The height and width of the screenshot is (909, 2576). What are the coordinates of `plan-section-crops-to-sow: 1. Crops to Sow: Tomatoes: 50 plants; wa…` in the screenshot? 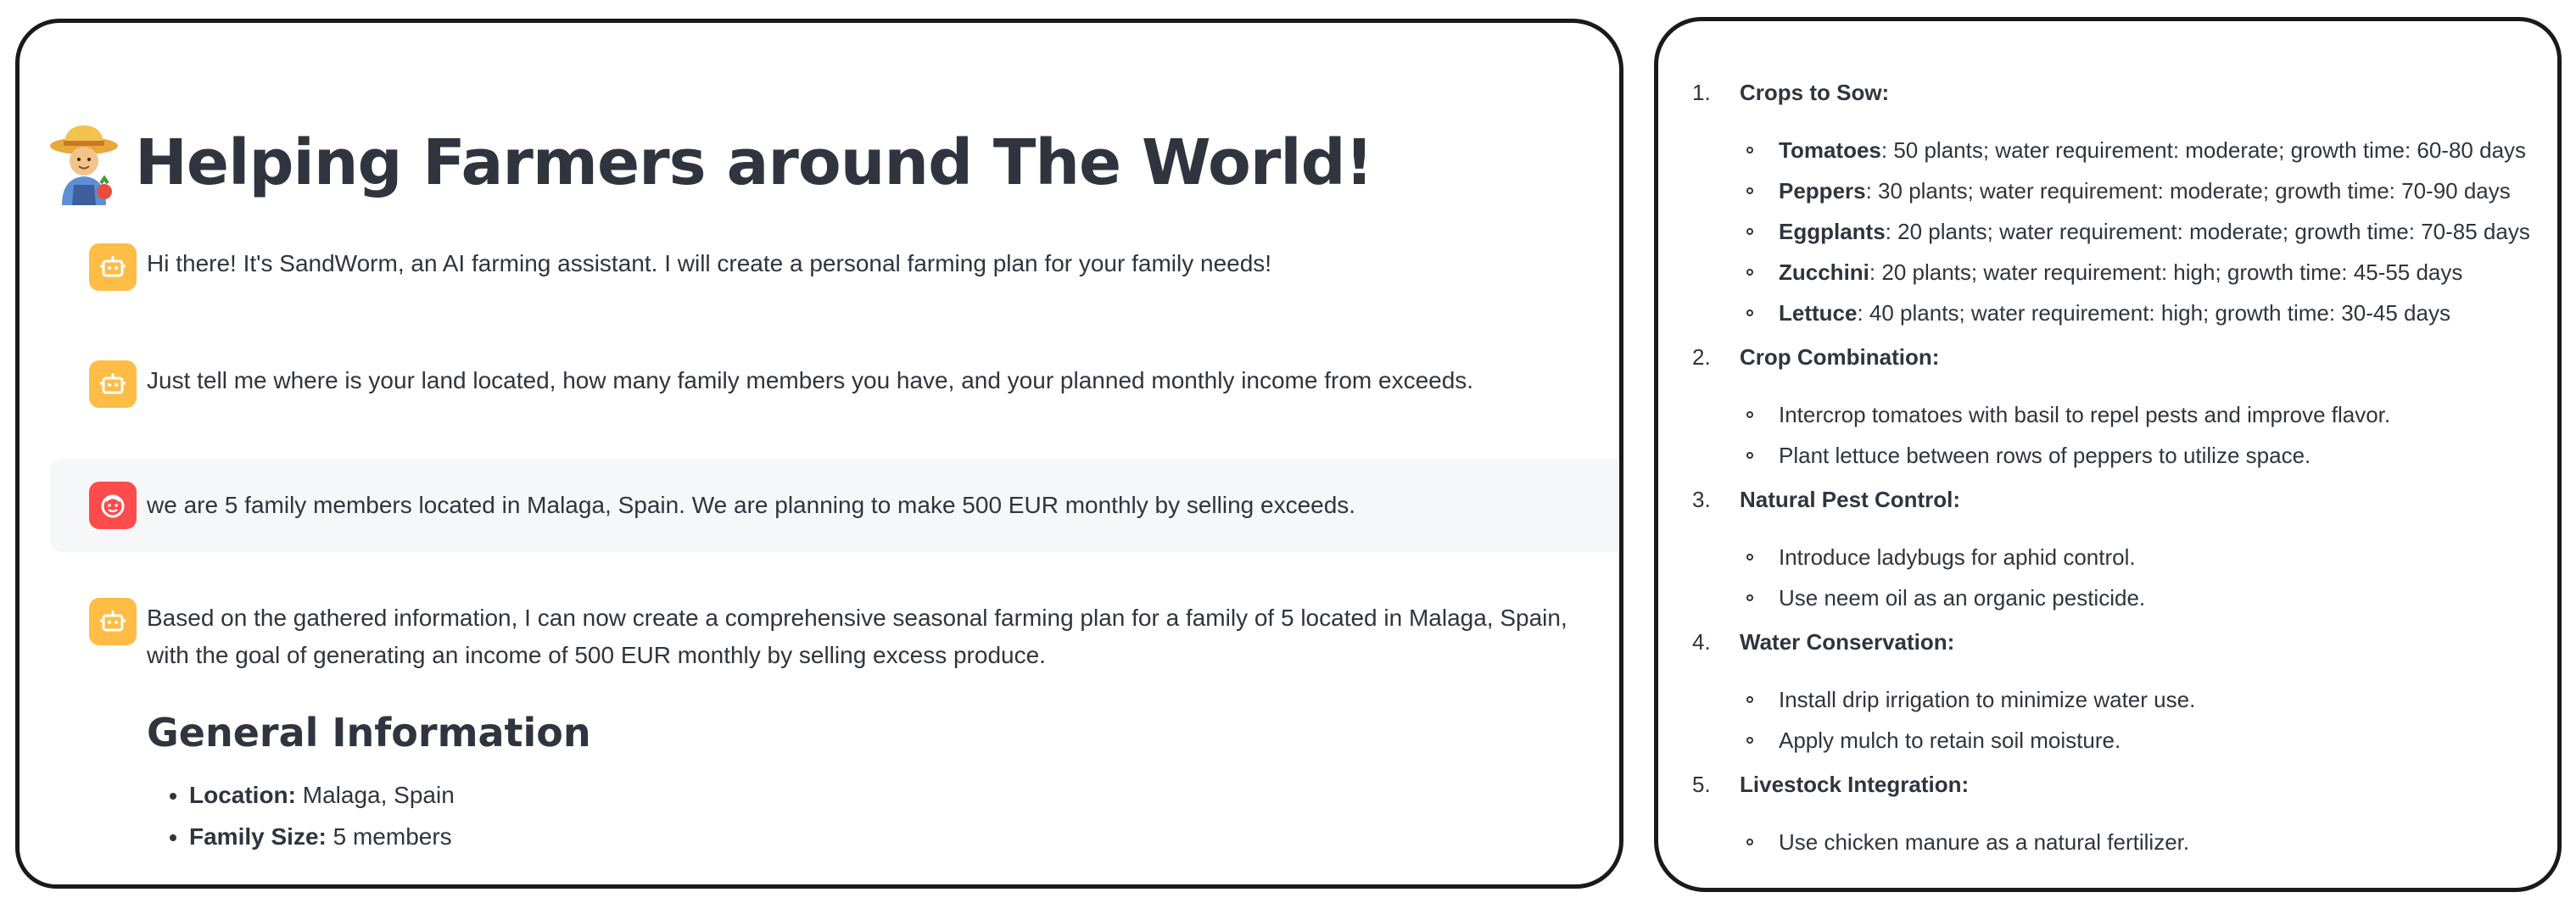 It's located at (2111, 202).